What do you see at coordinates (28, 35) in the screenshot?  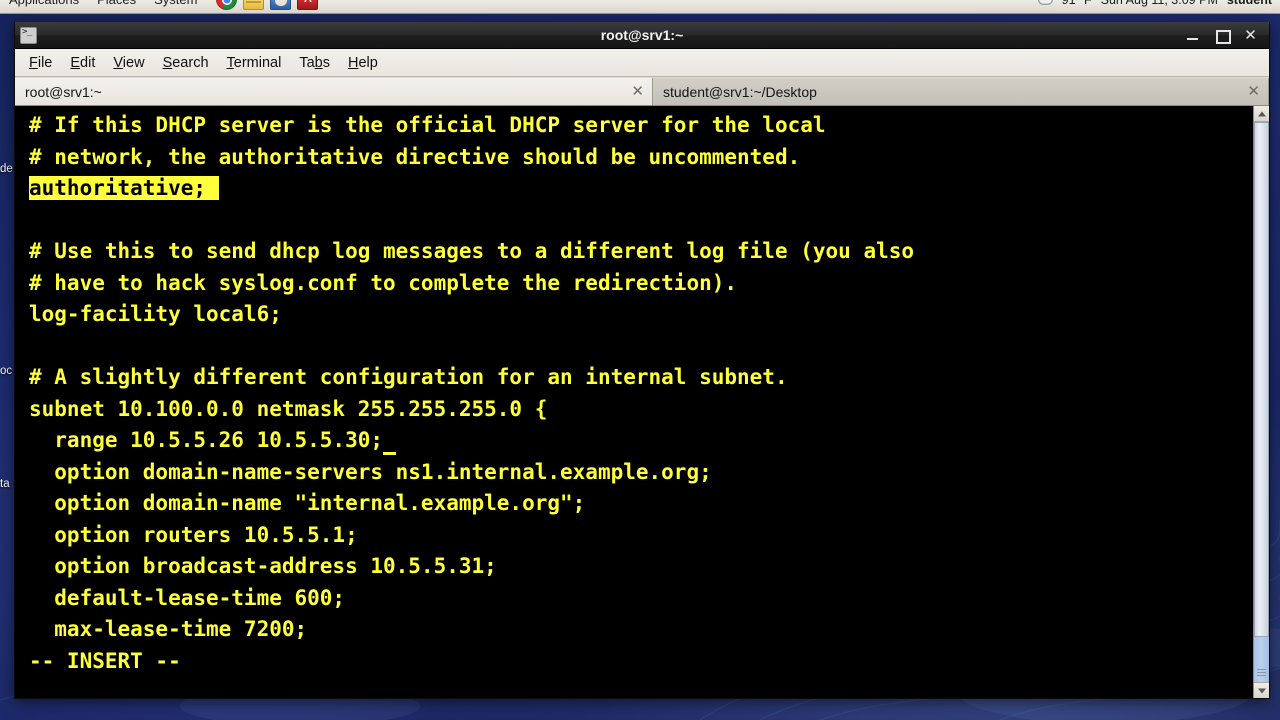 I see `terminal-icon` at bounding box center [28, 35].